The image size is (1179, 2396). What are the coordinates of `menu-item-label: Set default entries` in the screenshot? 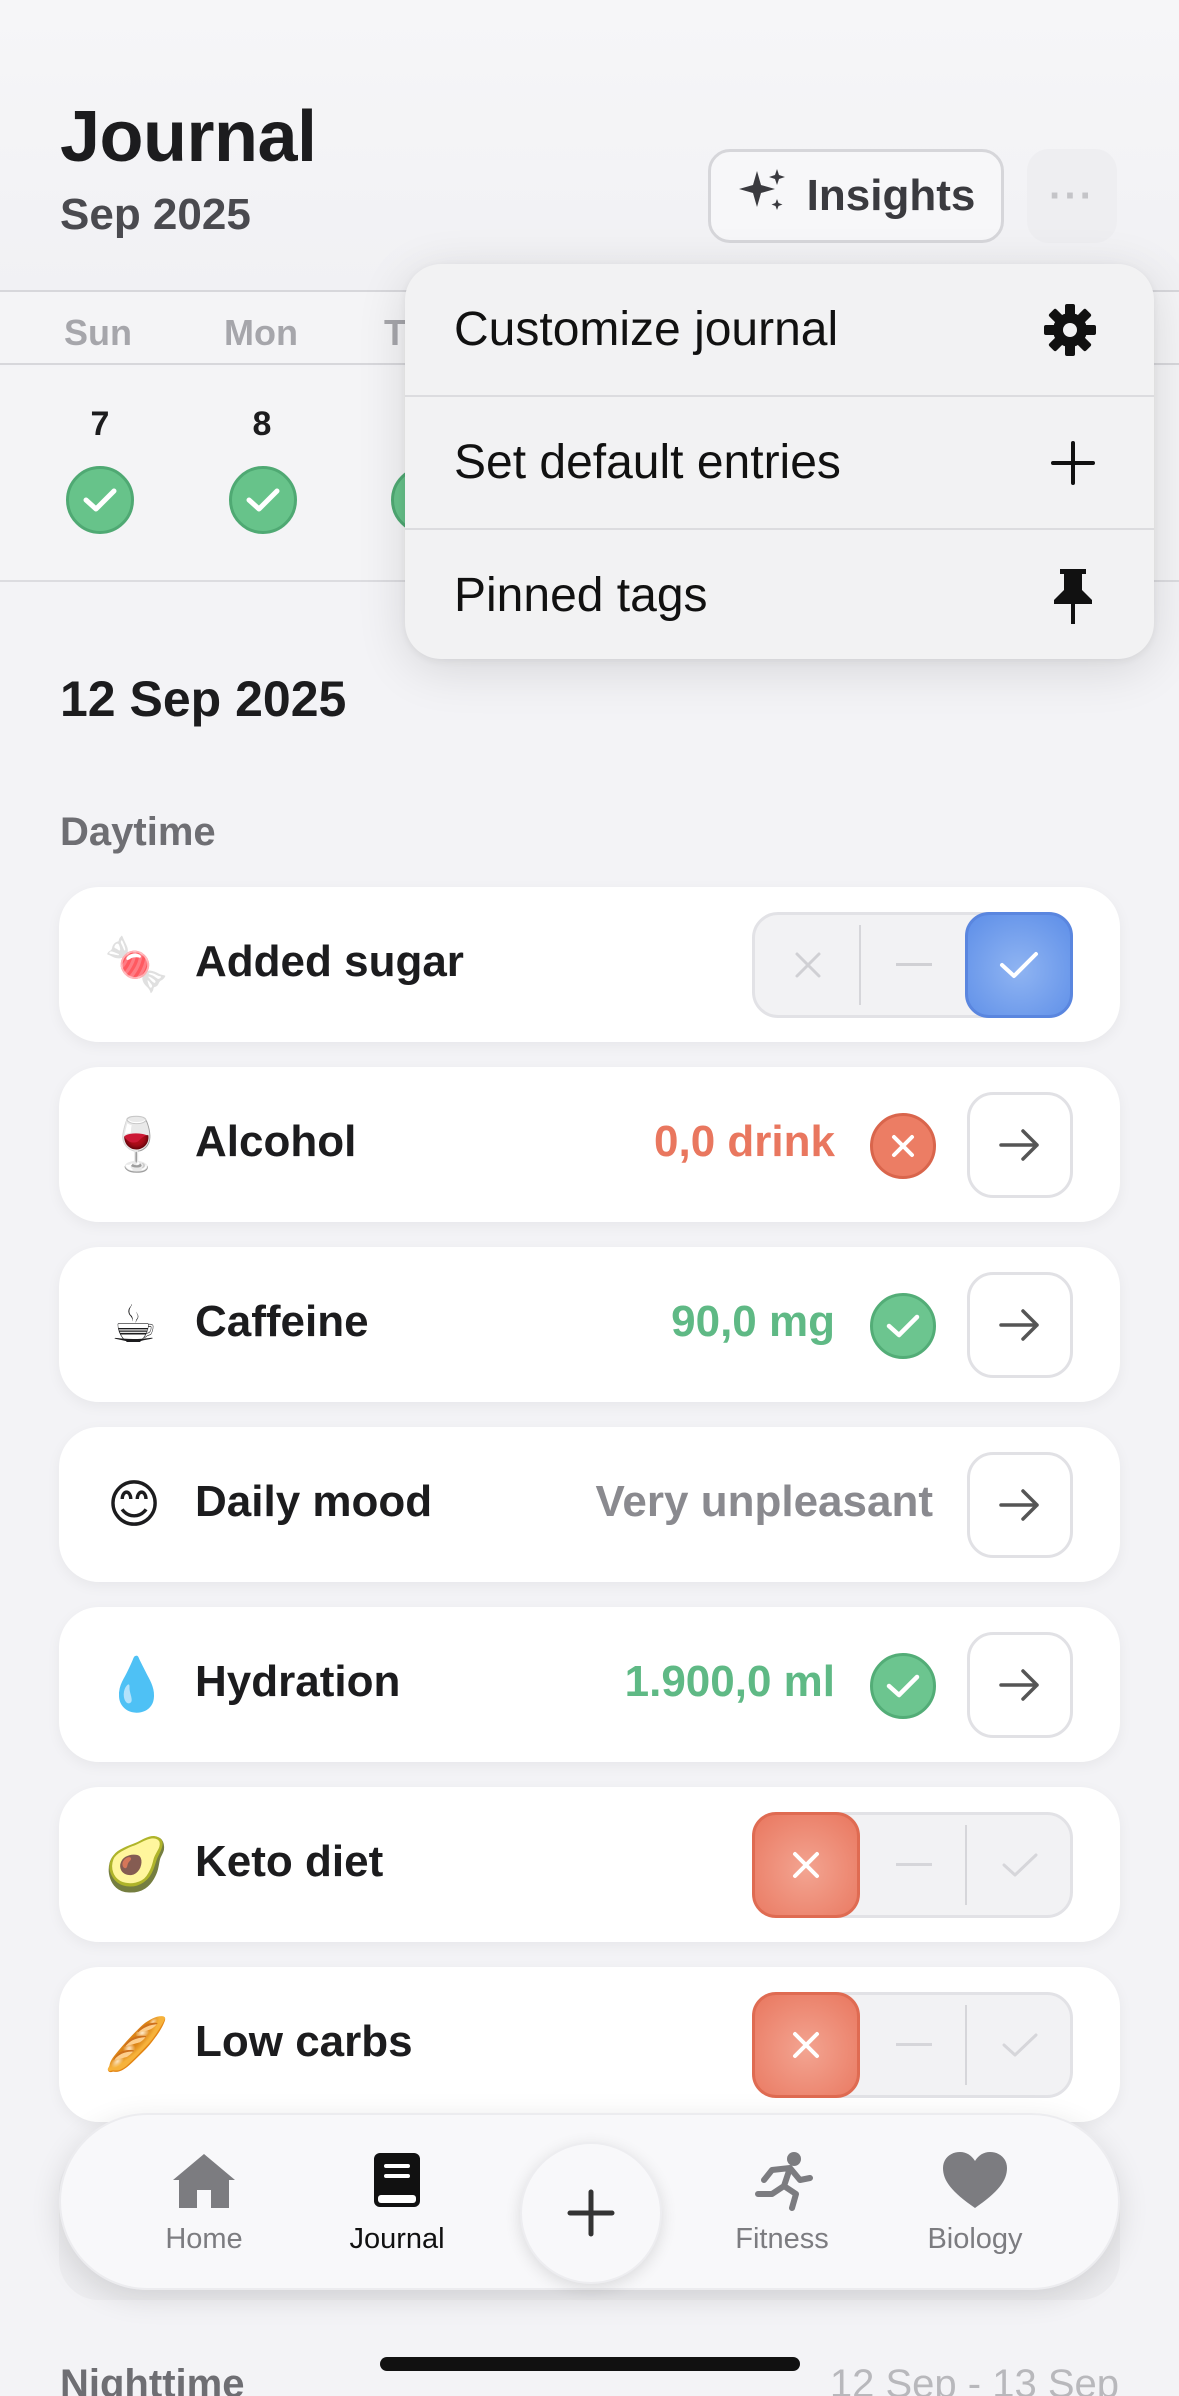 It's located at (647, 462).